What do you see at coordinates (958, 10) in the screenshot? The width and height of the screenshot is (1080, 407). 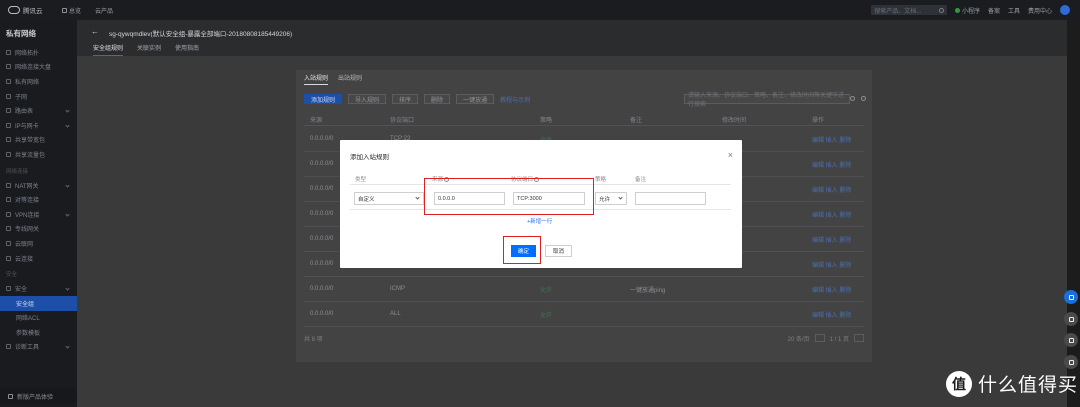 I see `status-dot-icon` at bounding box center [958, 10].